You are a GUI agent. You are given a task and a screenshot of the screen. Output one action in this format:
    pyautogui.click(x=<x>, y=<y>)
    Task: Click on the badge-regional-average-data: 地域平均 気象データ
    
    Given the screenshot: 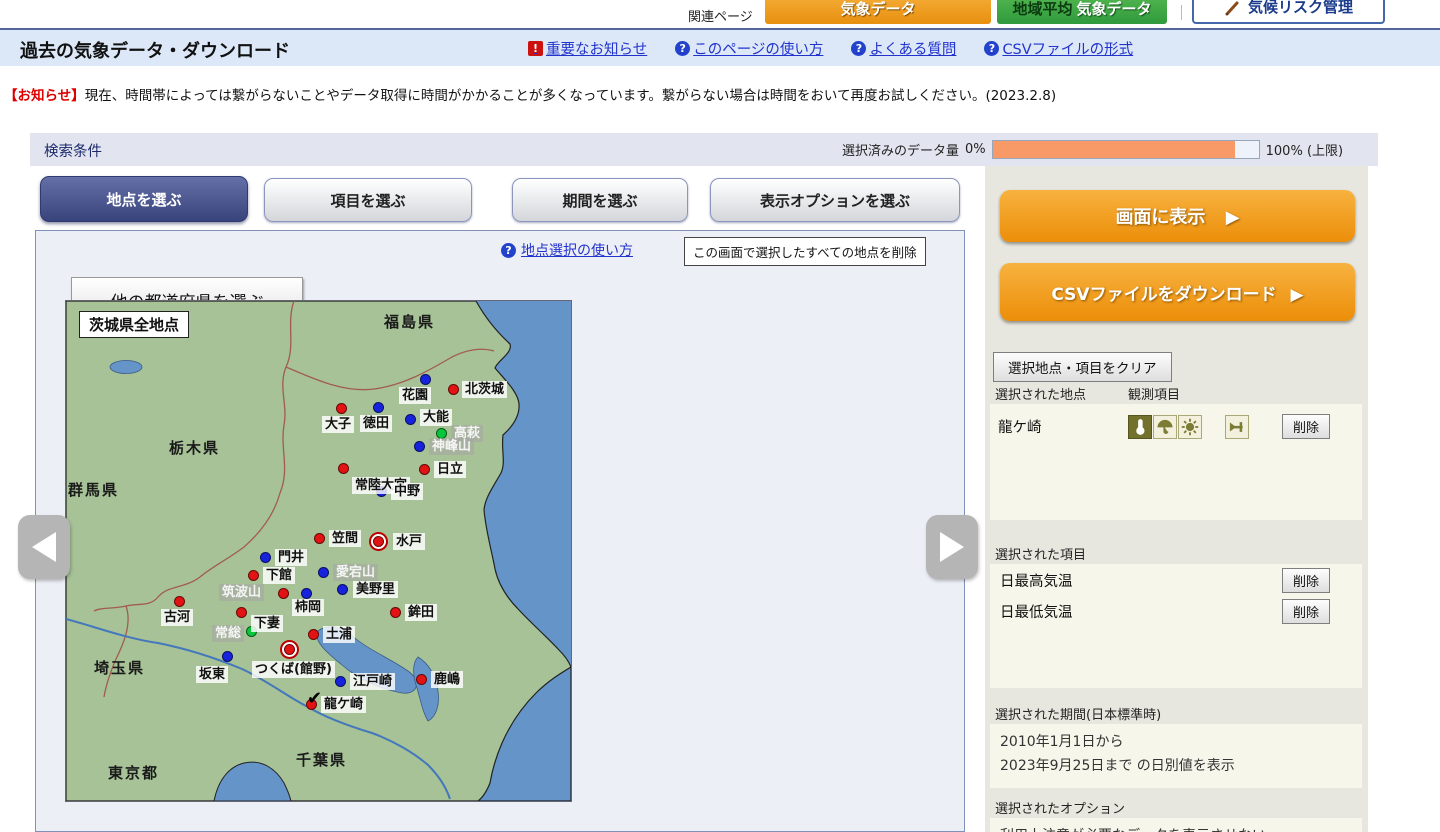 What is the action you would take?
    pyautogui.click(x=1082, y=12)
    